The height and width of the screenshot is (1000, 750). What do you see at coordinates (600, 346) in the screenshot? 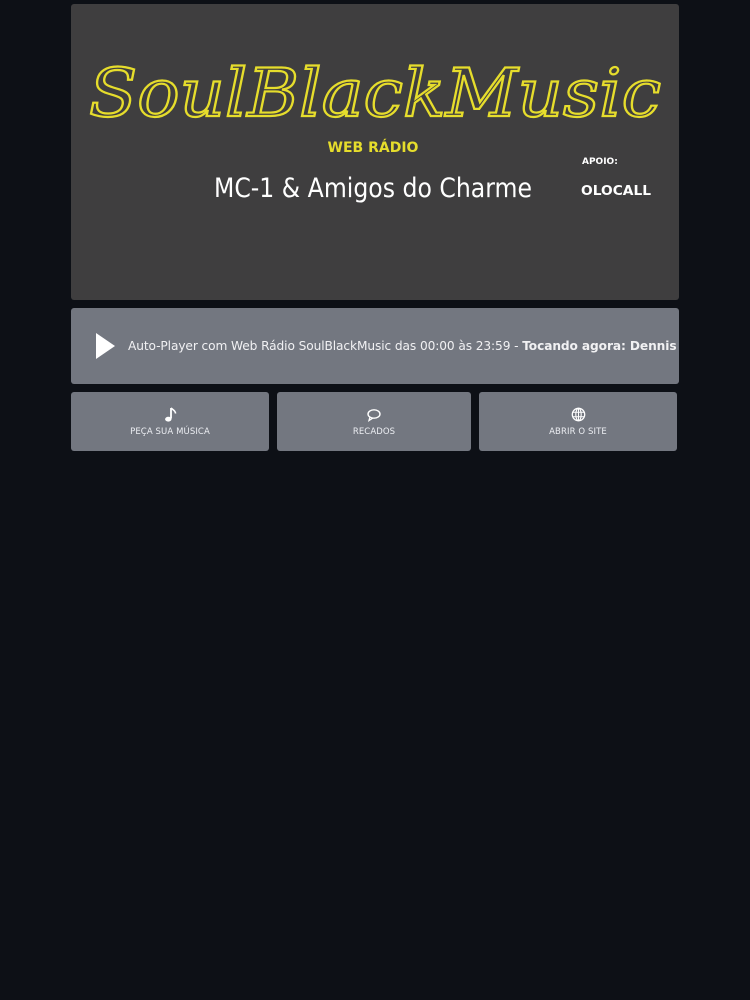
I see `now-playing-text: Tocando agora: Dennis Taylor Over &.` at bounding box center [600, 346].